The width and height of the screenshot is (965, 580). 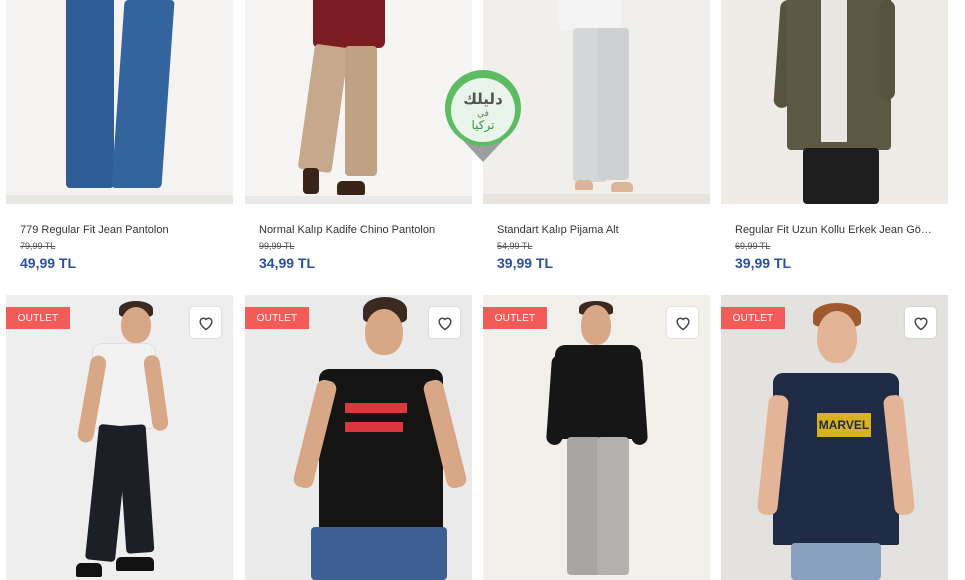 I want to click on old-price: 99,99 TL, so click(x=277, y=246).